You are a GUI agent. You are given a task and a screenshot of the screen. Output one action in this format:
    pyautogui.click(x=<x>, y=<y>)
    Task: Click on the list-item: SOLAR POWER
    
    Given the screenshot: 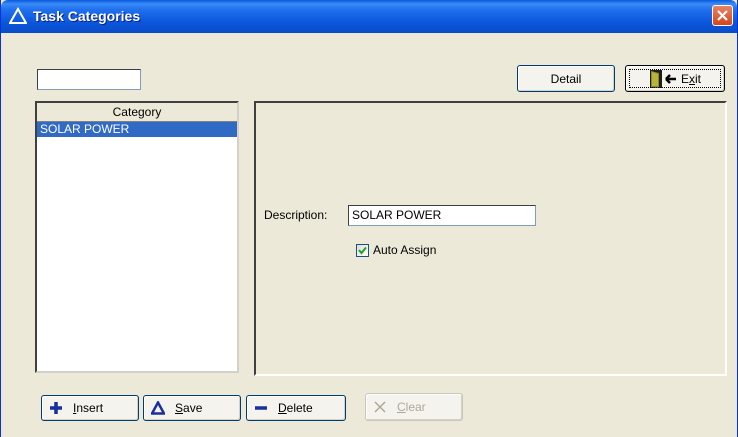 What is the action you would take?
    pyautogui.click(x=137, y=129)
    